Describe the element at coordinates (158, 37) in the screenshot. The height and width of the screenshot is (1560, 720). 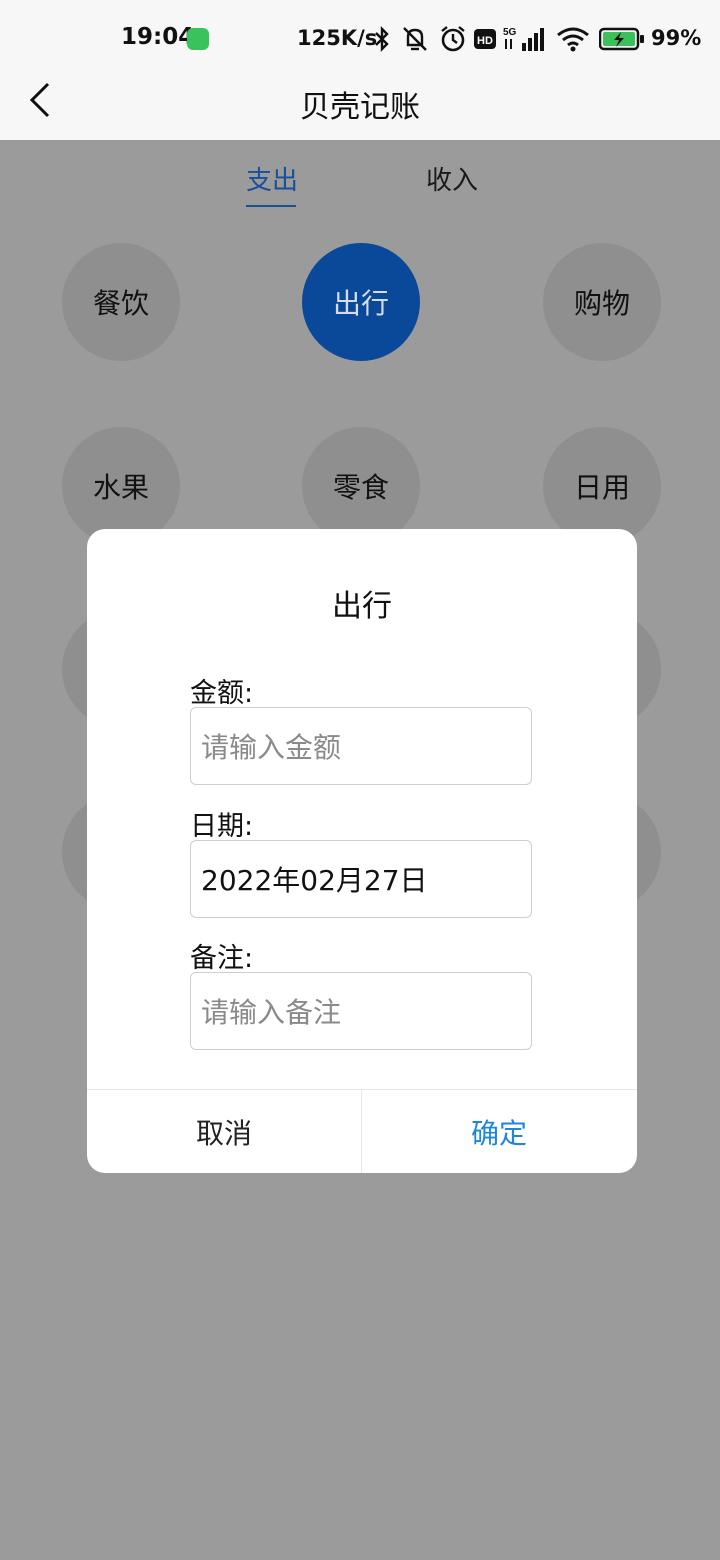
I see `status-time: 19:04` at that location.